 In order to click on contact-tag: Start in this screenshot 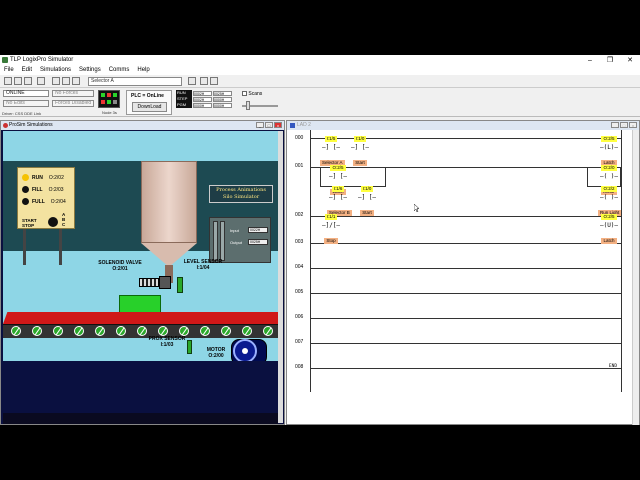, I will do `click(360, 163)`.